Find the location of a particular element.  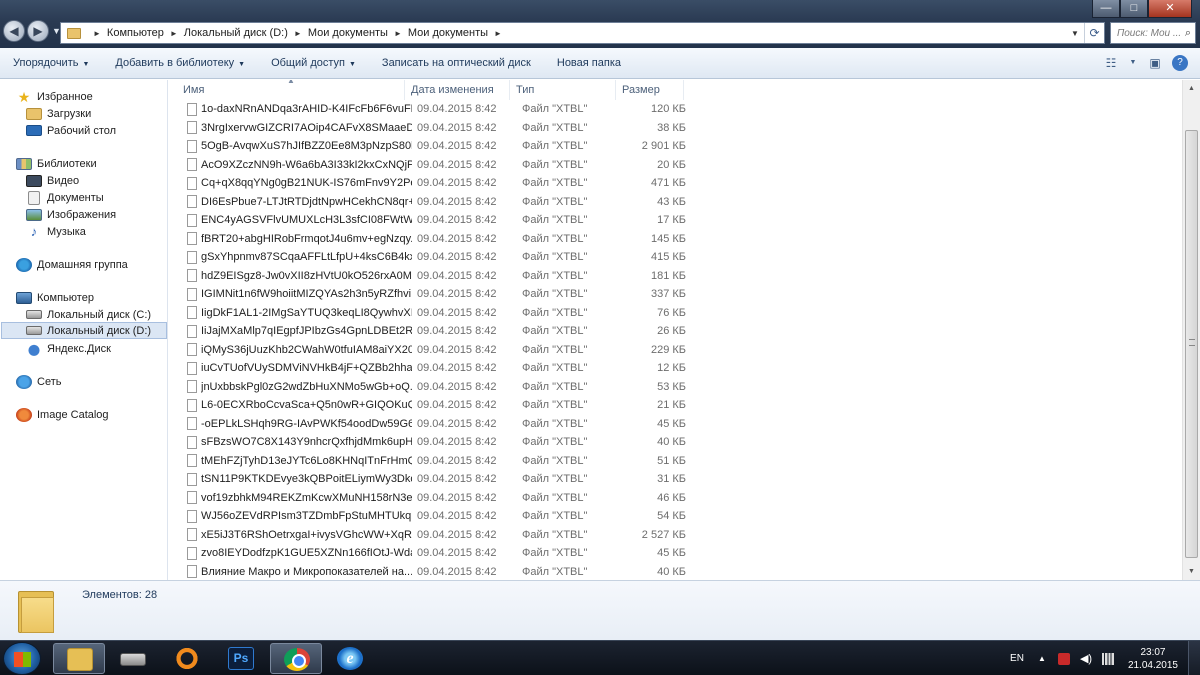

minimize-button: — is located at coordinates (1106, 9).